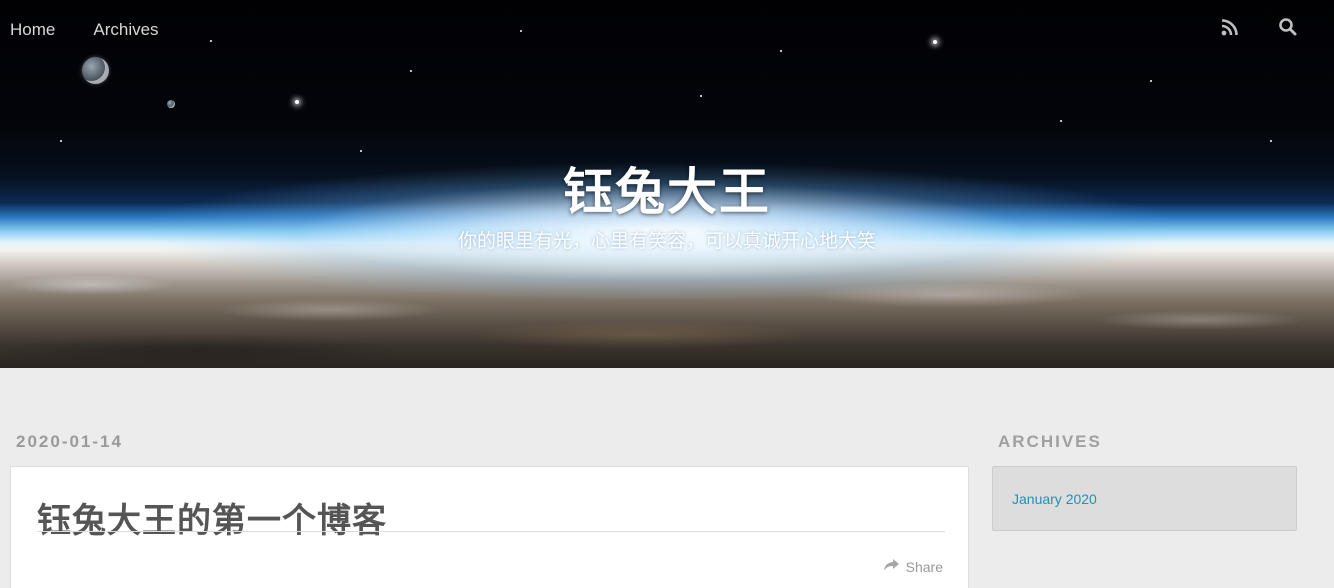  What do you see at coordinates (491, 531) in the screenshot?
I see `post-divider` at bounding box center [491, 531].